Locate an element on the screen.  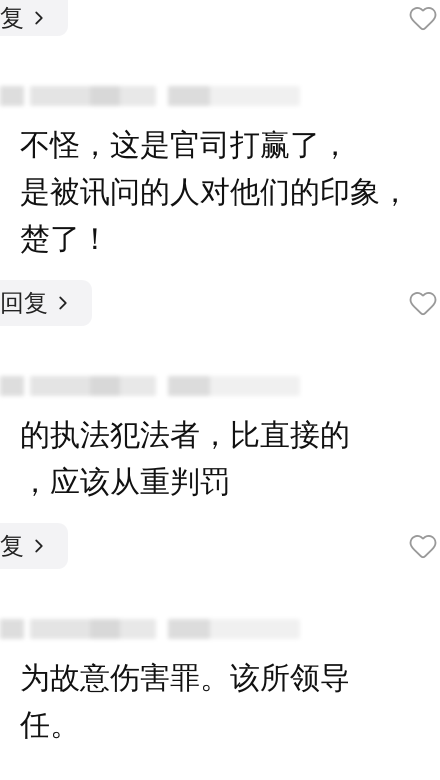
comment-text: 是被讯问的人对他们的印象， is located at coordinates (215, 193).